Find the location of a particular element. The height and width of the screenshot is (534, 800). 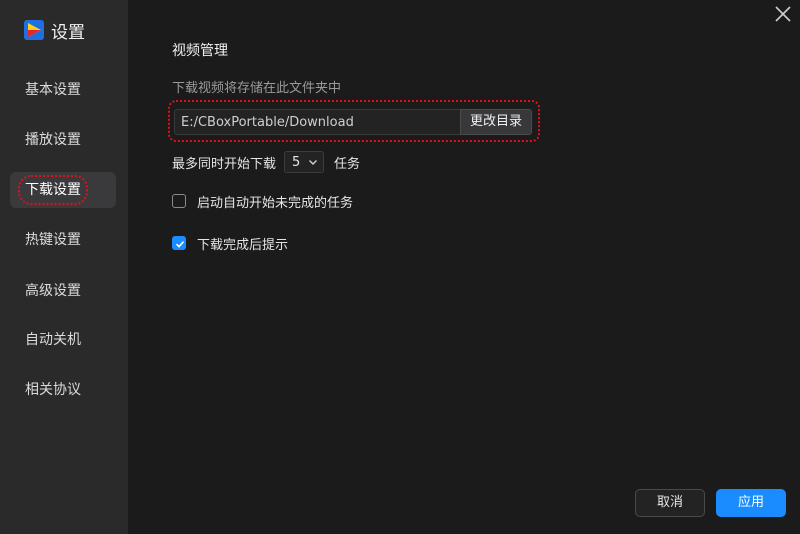

auto-start-checkbox is located at coordinates (179, 201).